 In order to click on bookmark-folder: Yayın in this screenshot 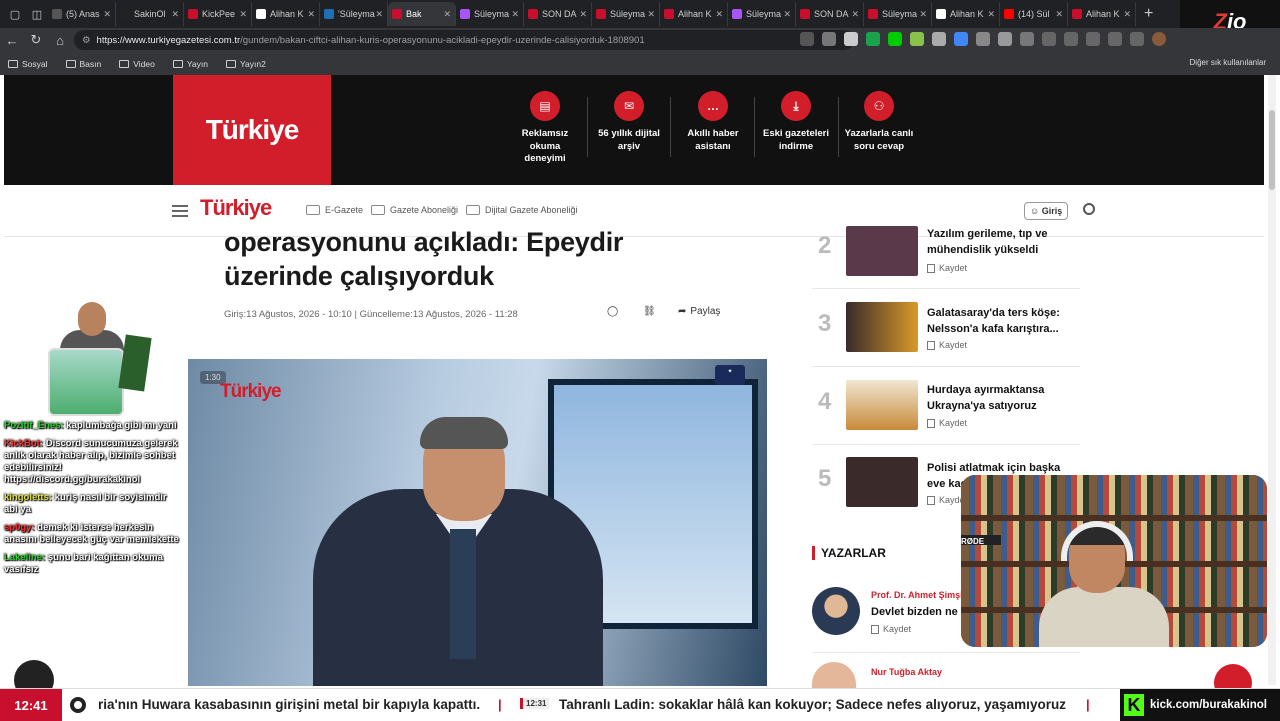, I will do `click(190, 64)`.